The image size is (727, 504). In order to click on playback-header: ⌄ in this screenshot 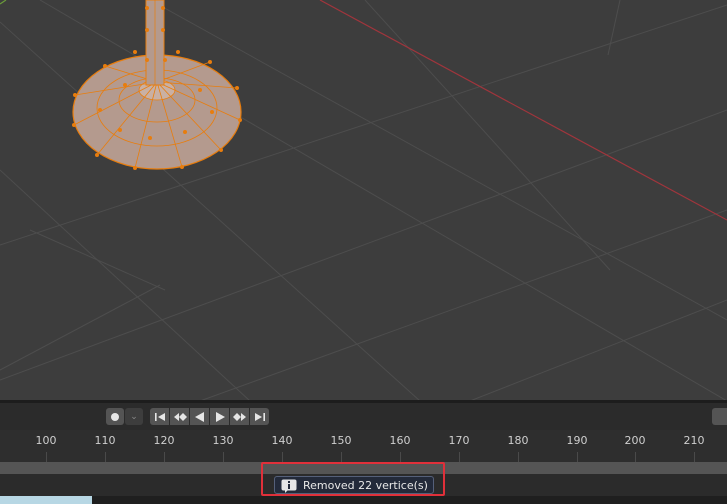, I will do `click(363, 416)`.